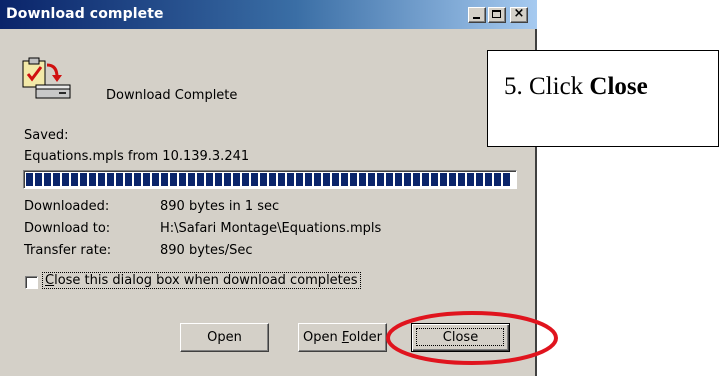  I want to click on instruction-bold: Close, so click(618, 86).